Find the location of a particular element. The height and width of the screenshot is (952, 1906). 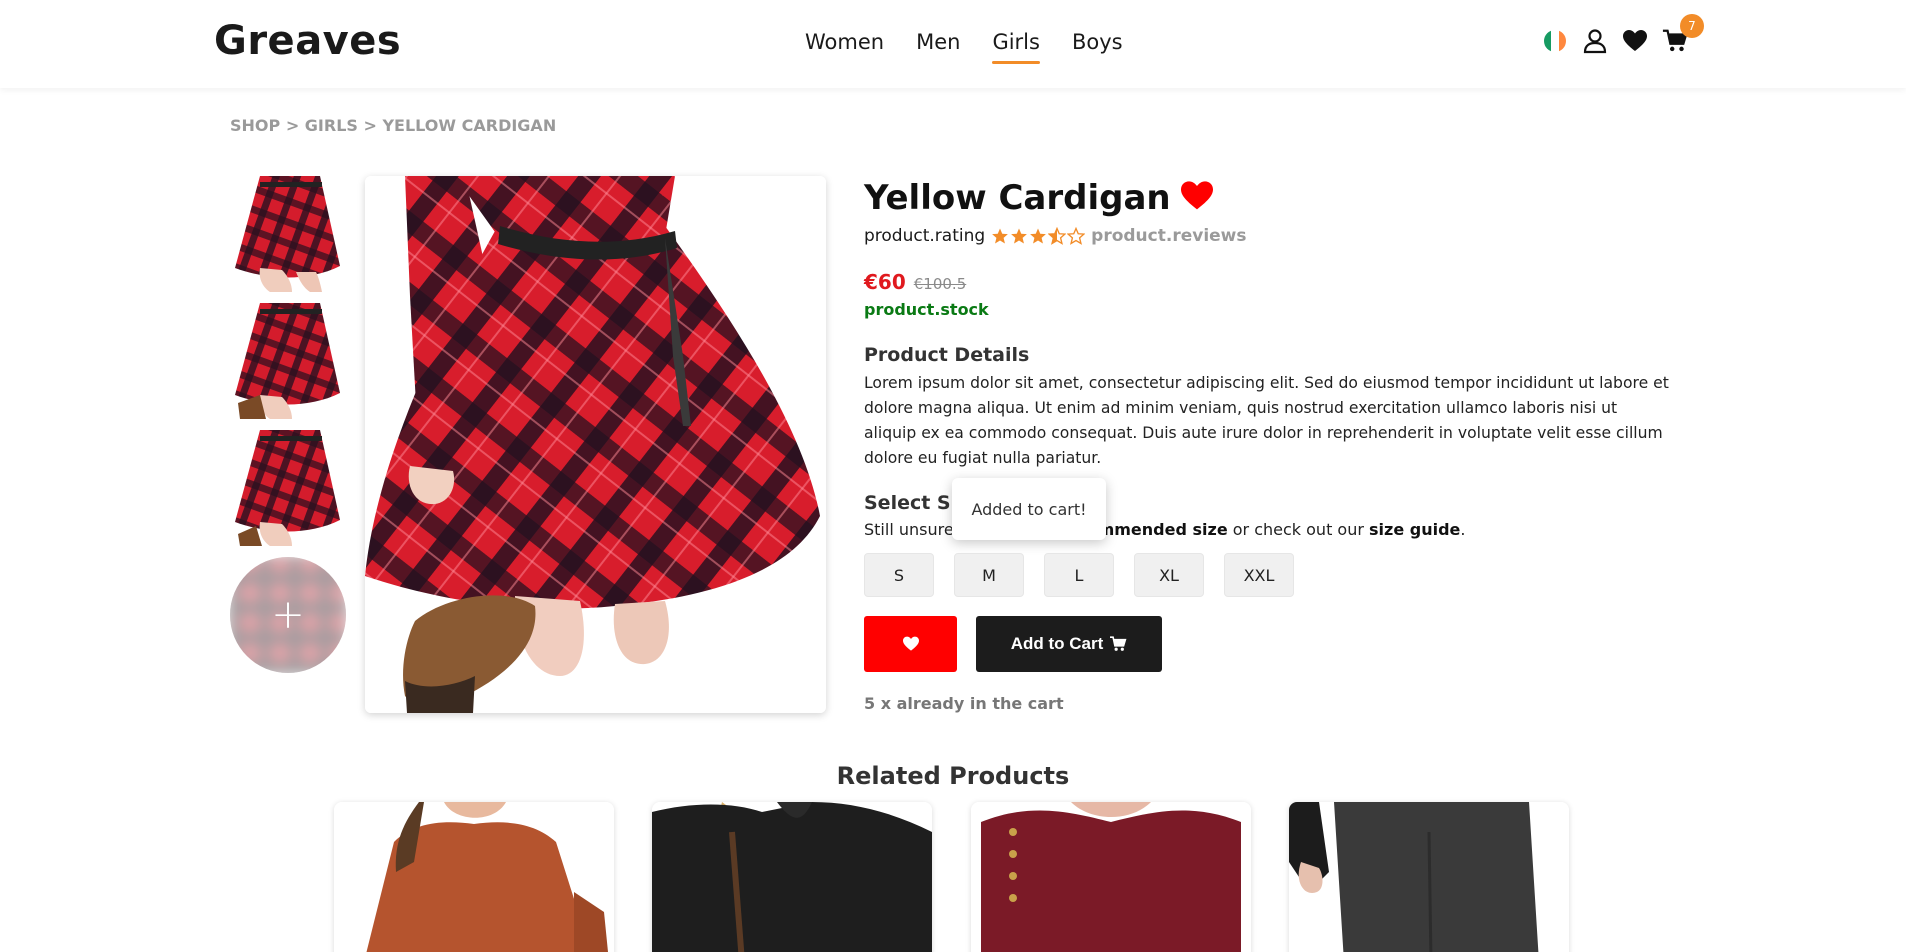

size-option-l: L is located at coordinates (1079, 575).